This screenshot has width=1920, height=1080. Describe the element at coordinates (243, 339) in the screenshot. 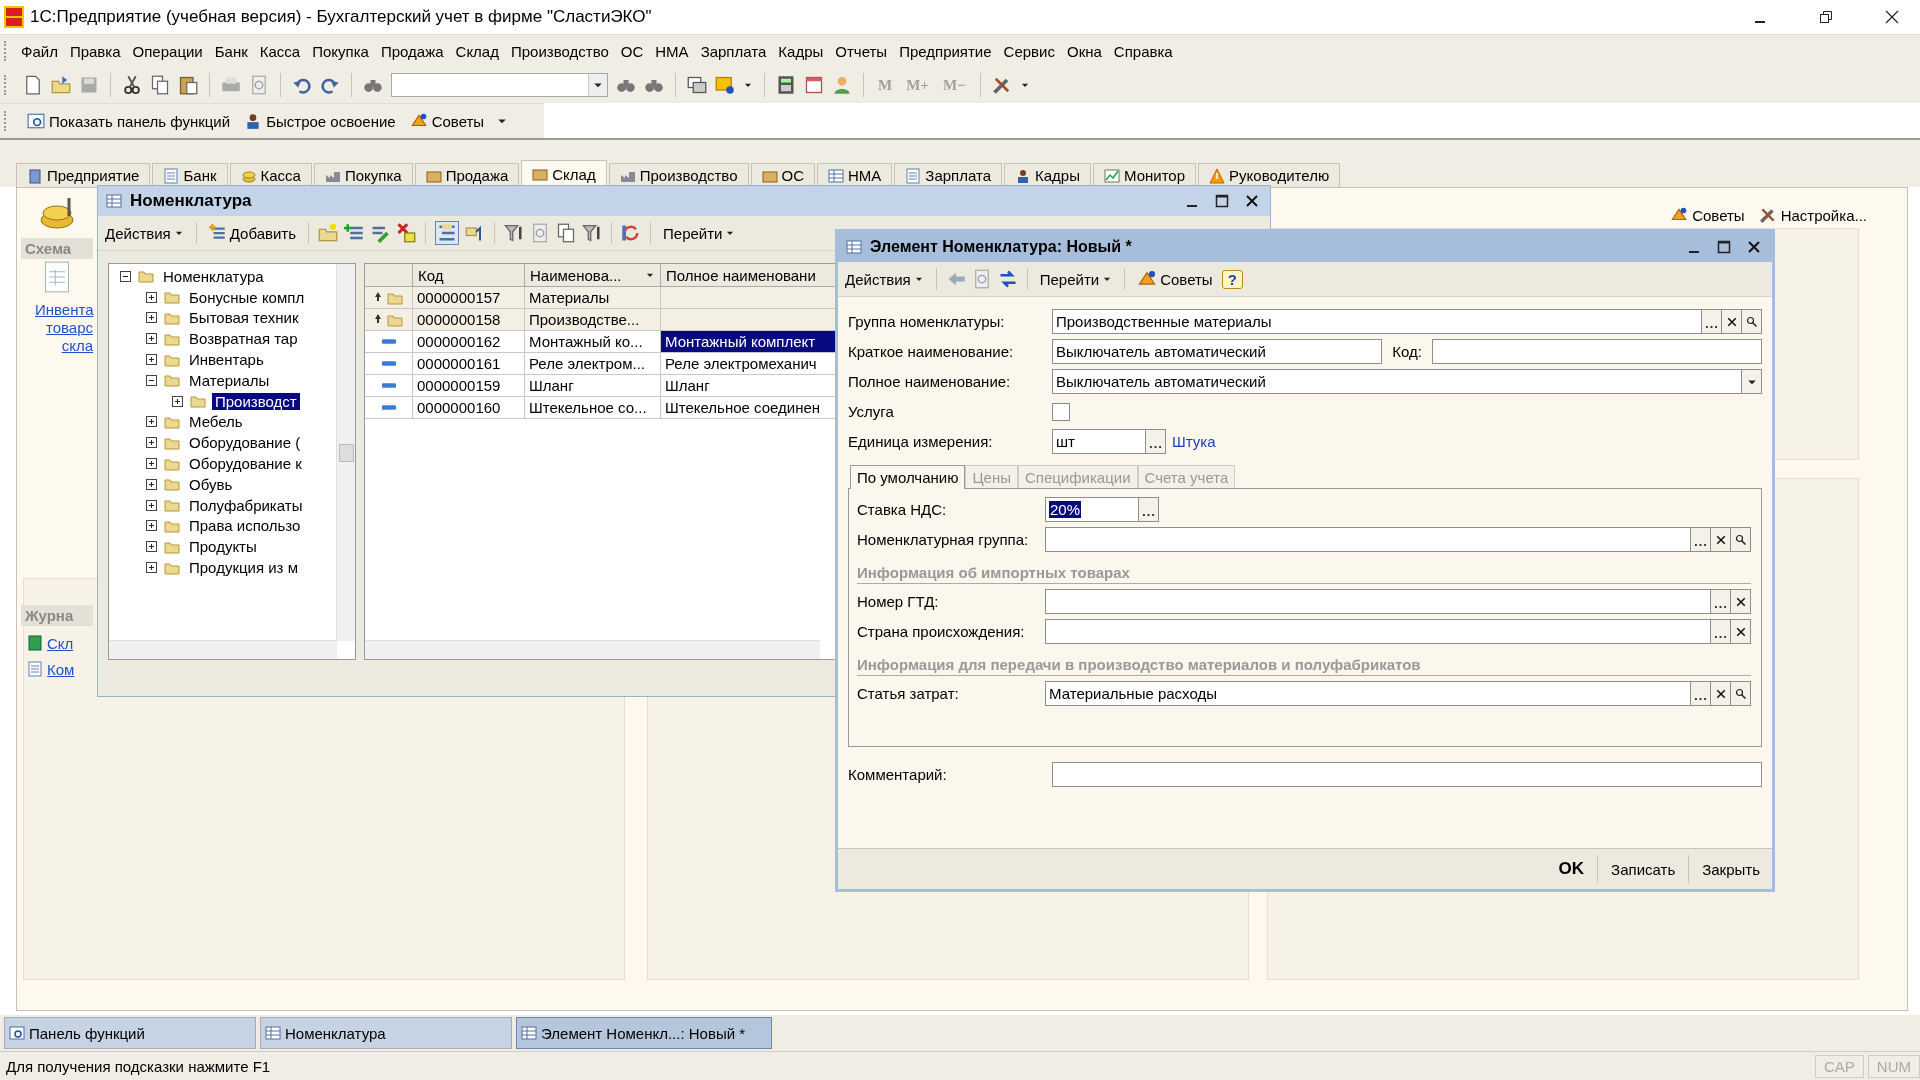

I see `tree-item: Возвратная тар` at that location.